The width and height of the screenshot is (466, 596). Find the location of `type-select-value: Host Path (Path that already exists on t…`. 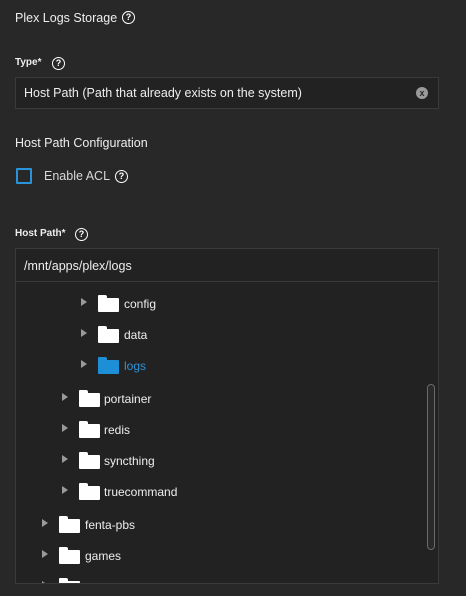

type-select-value: Host Path (Path that already exists on t… is located at coordinates (163, 93).